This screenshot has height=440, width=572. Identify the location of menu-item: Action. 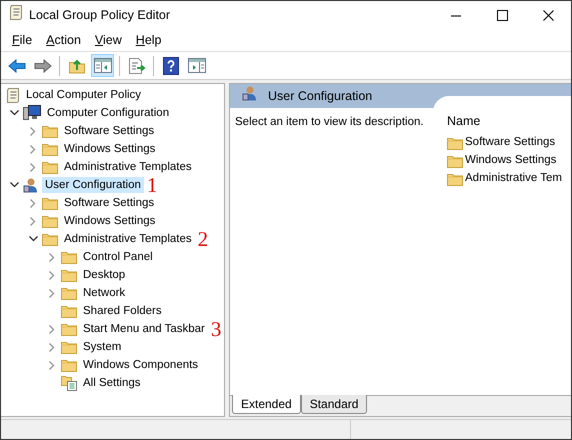
(63, 40).